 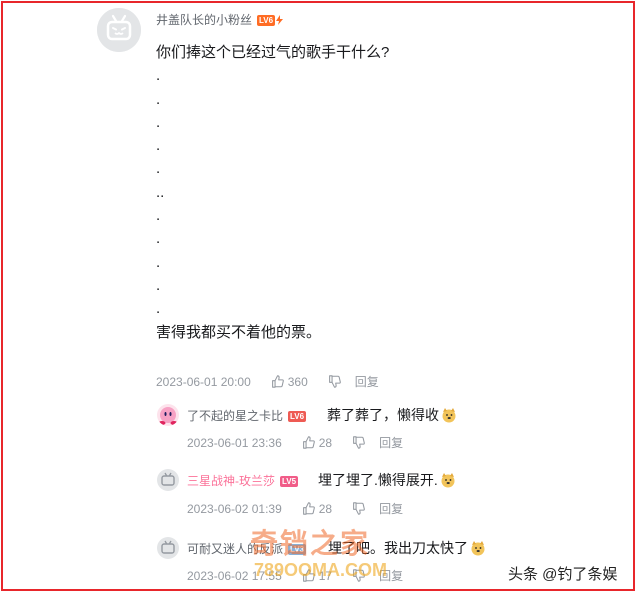 I want to click on reply-content: 葬了葬了，懒得收, so click(x=392, y=415).